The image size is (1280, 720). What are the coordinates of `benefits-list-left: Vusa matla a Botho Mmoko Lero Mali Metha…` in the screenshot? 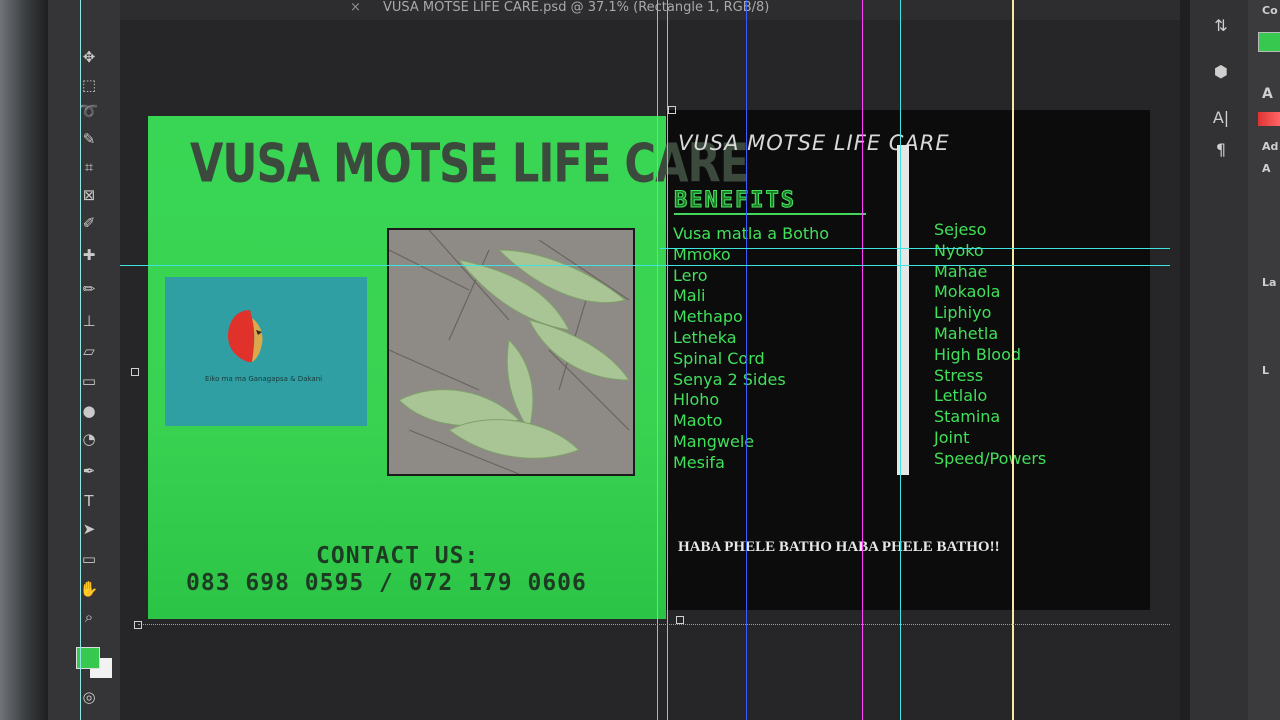 It's located at (751, 349).